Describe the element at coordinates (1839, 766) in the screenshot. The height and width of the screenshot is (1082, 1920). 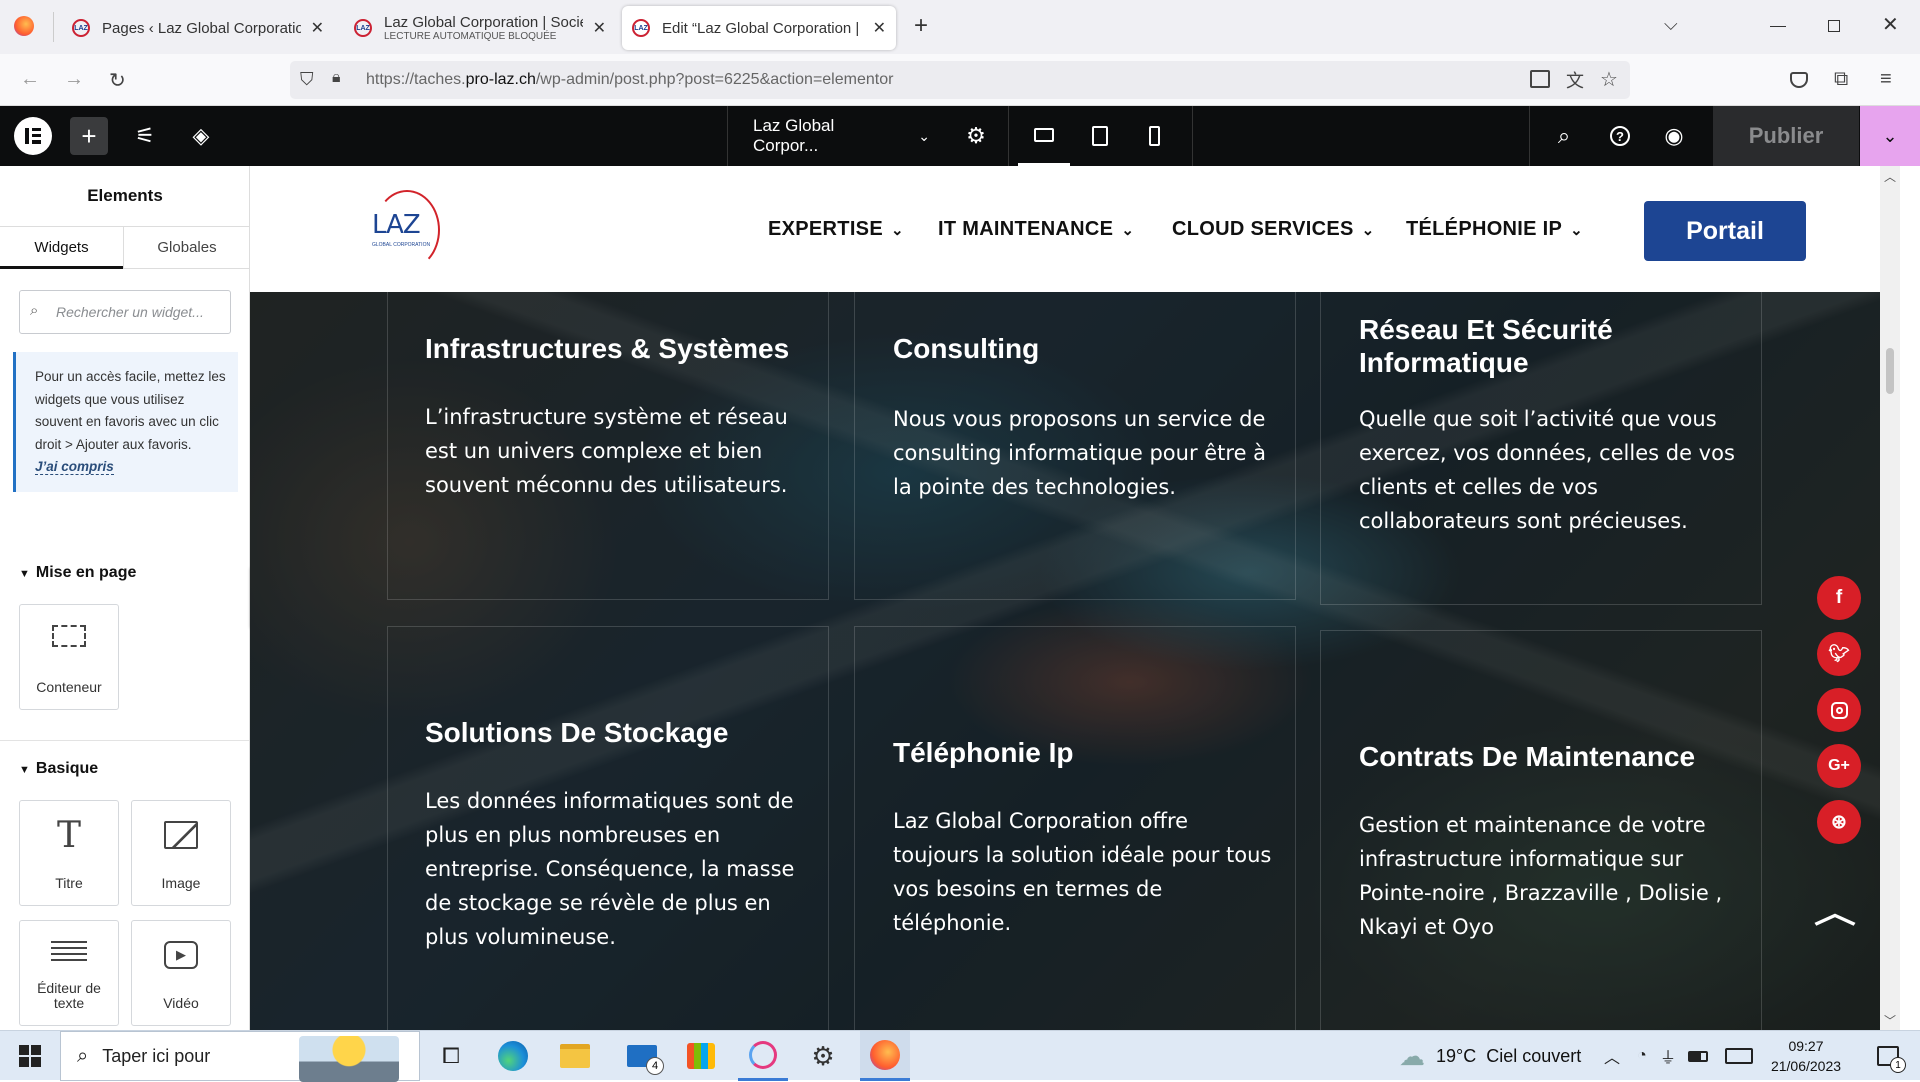
I see `google-plus-icon: G+` at that location.